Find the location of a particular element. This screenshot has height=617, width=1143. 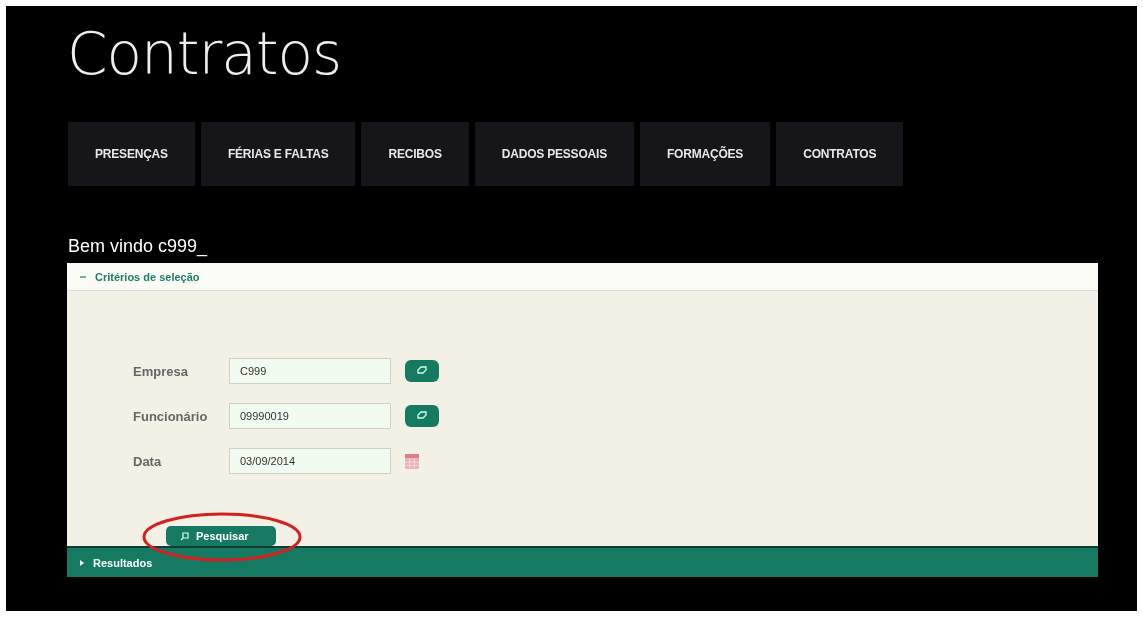

nav-tab: FORMAÇÕES is located at coordinates (705, 154).